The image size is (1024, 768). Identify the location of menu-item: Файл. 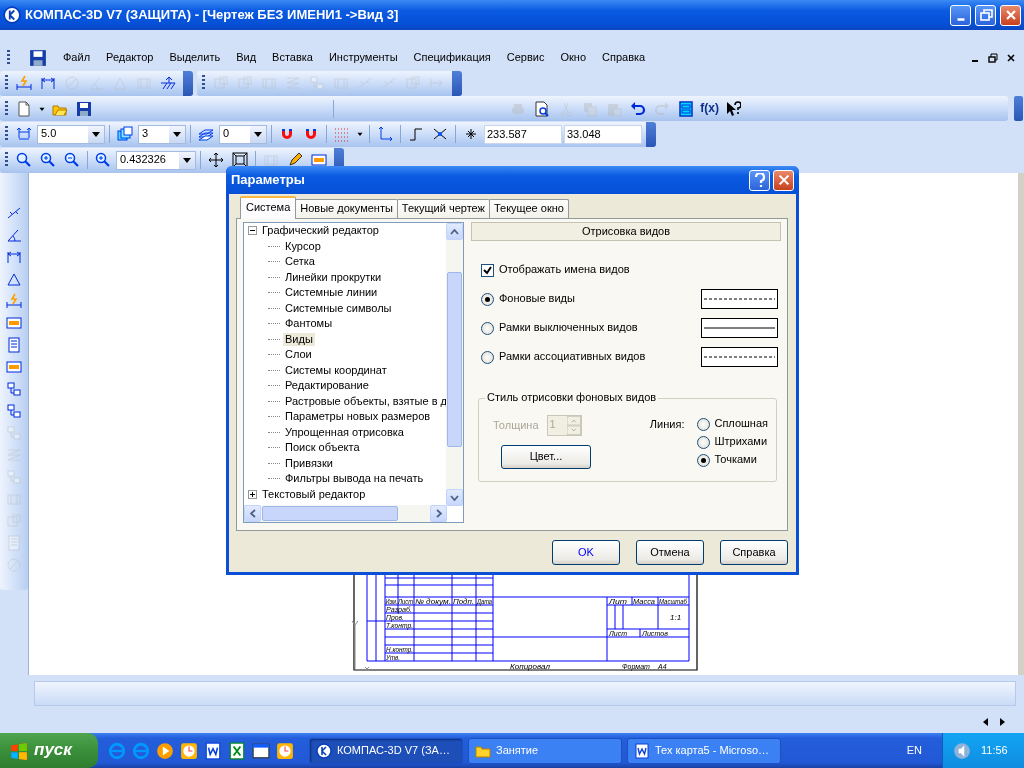
(77, 58).